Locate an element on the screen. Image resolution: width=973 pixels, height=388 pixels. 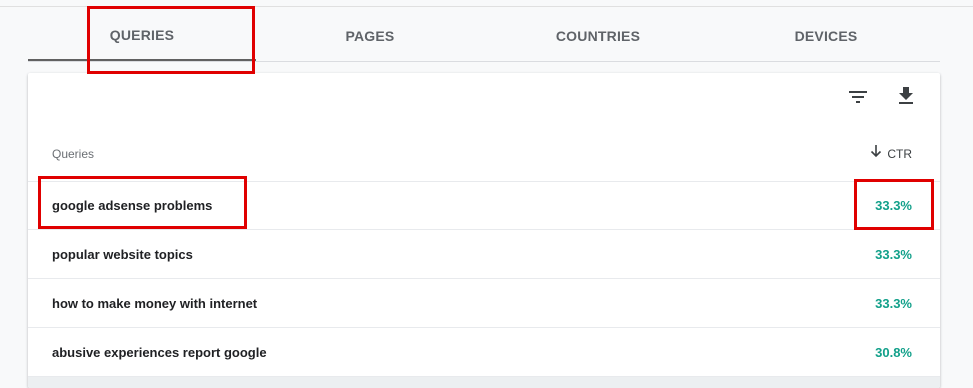
top-divider is located at coordinates (486, 3).